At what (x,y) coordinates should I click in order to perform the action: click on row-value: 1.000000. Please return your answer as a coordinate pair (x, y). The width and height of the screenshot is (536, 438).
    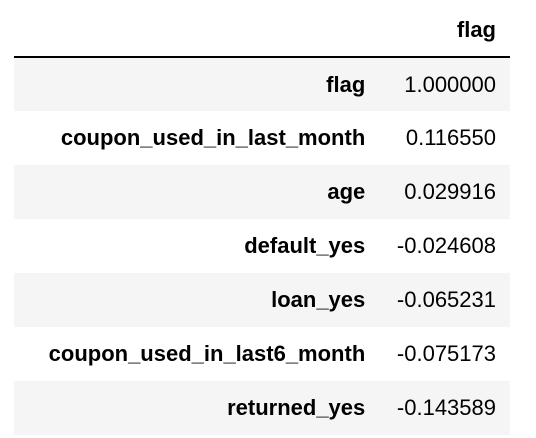
    Looking at the image, I should click on (450, 84).